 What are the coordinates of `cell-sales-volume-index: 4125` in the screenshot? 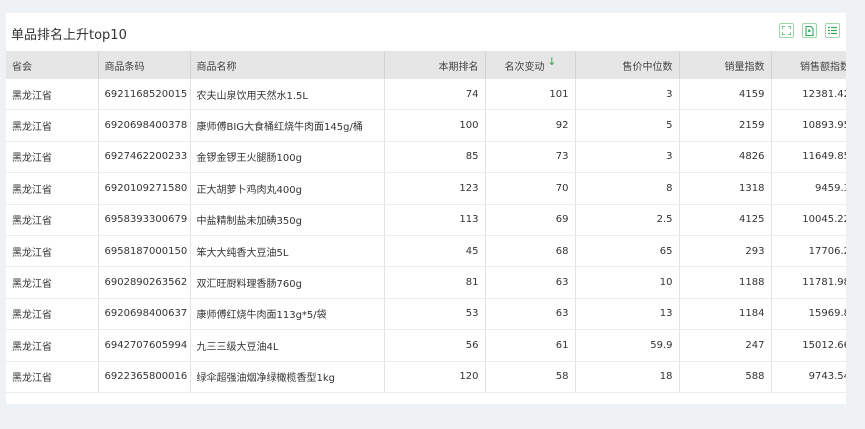 It's located at (725, 220).